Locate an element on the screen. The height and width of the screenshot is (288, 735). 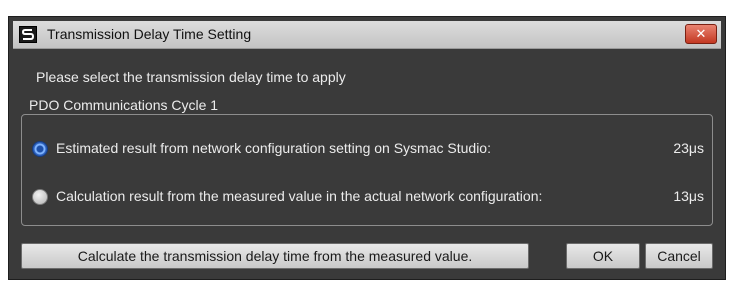
group-title: PDO Communications Cycle 1 is located at coordinates (124, 105).